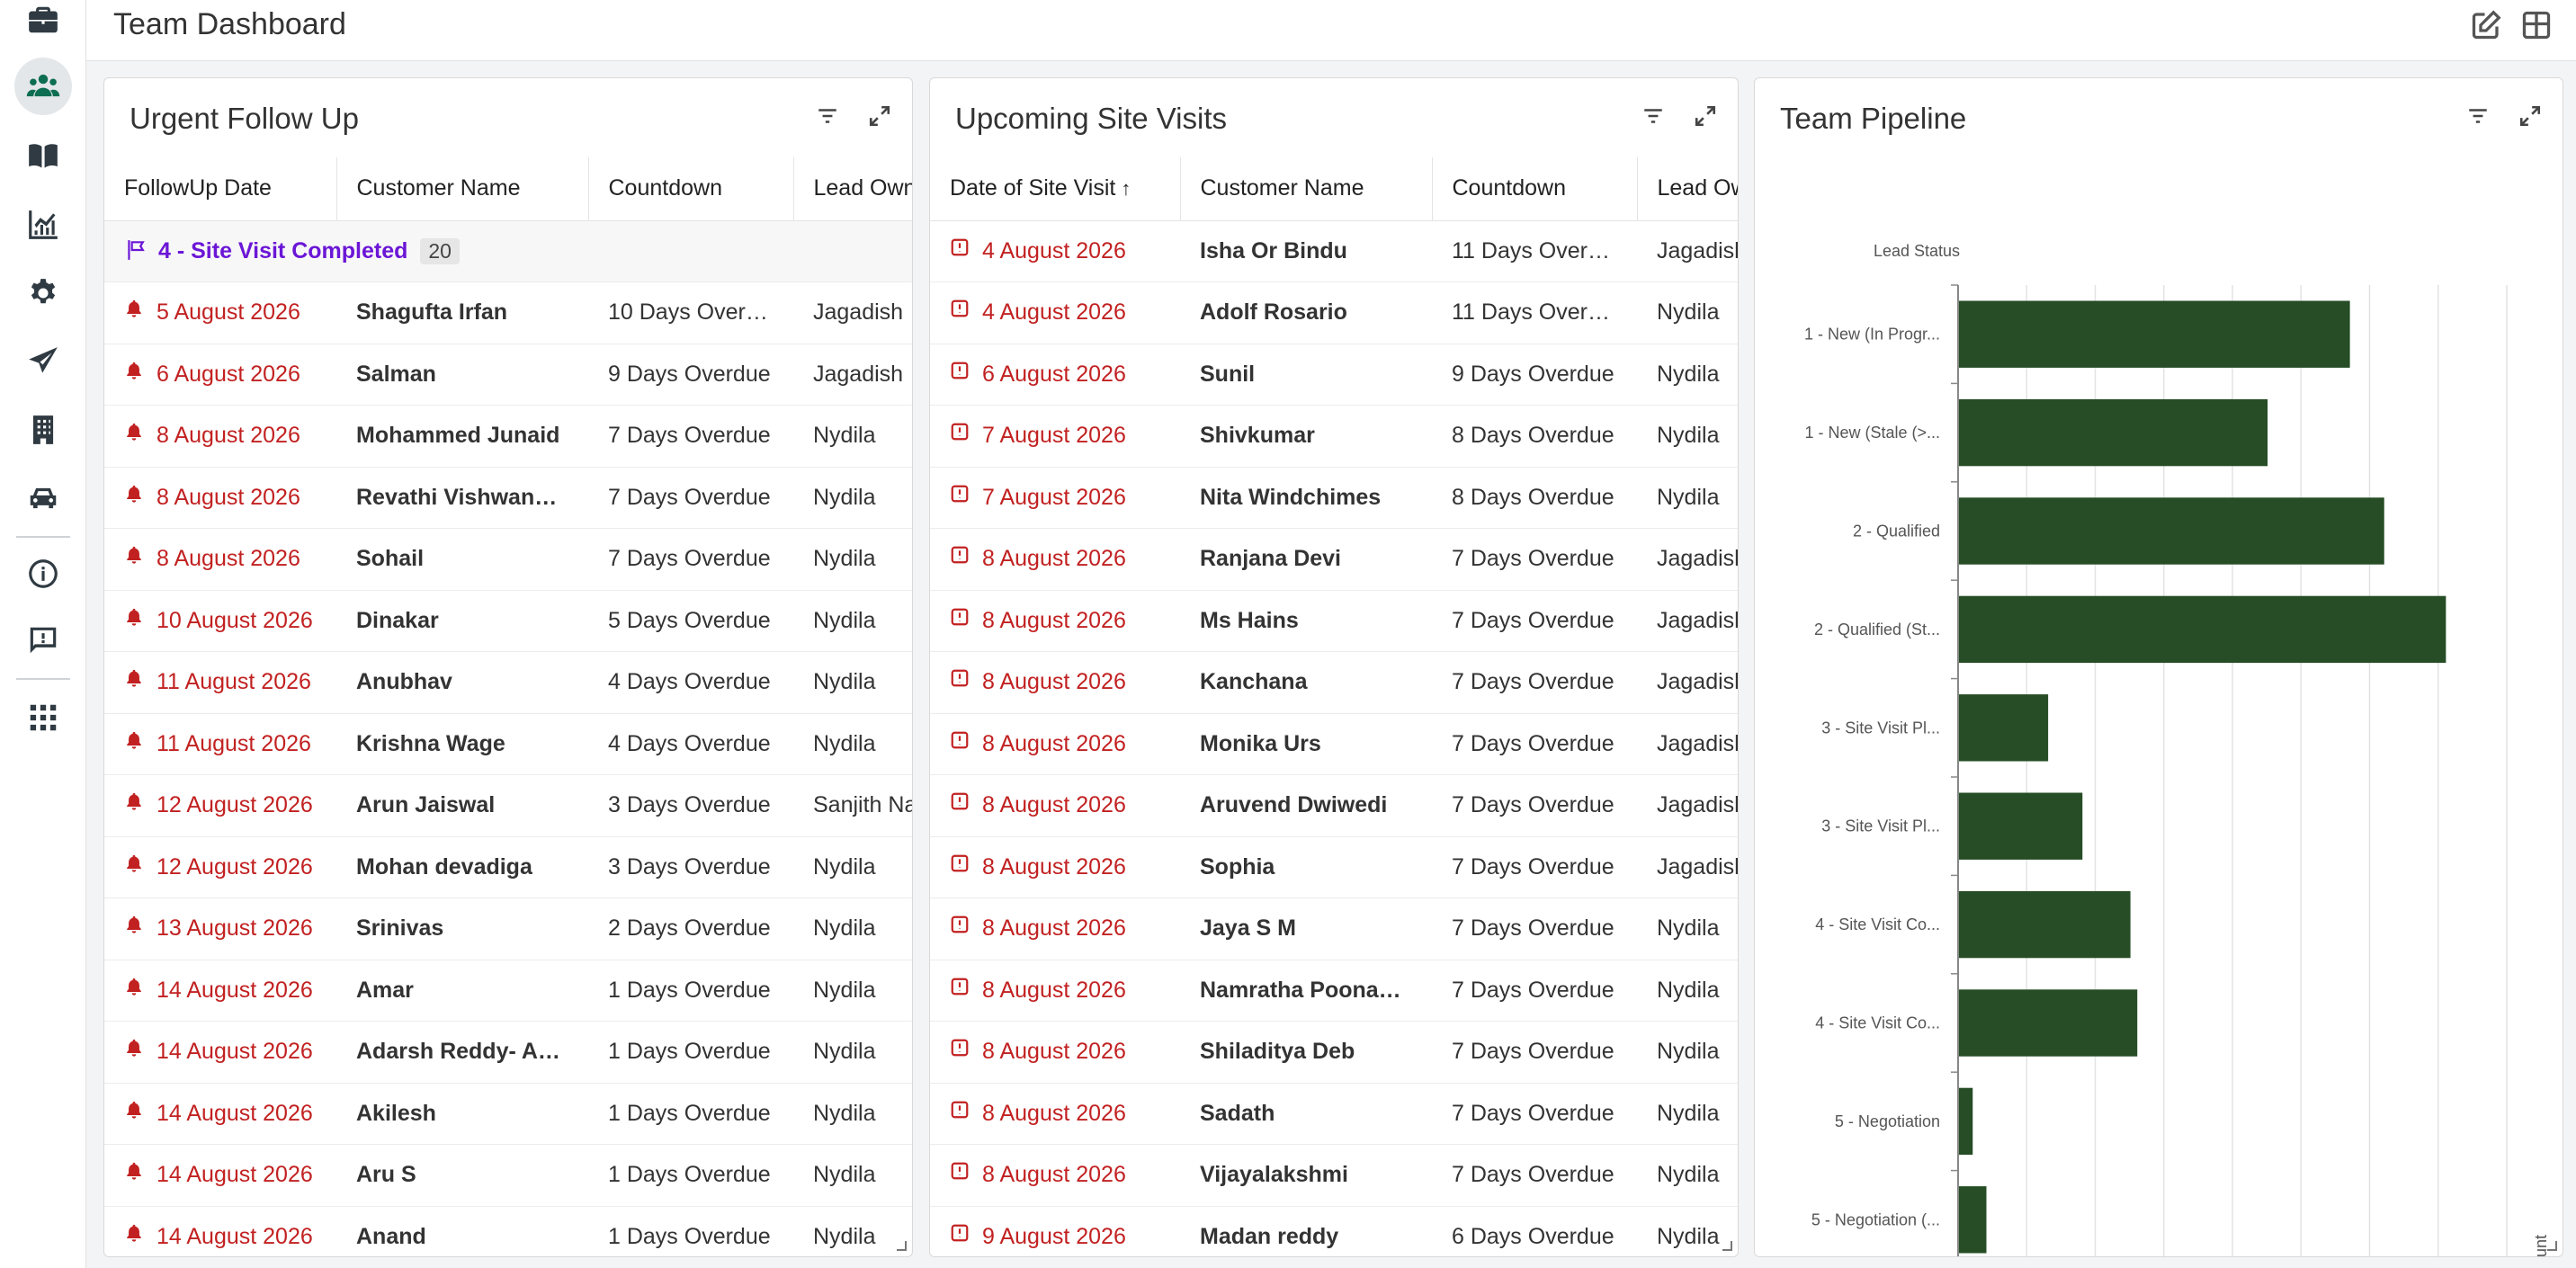  I want to click on table-row: 8 August 2026 Sadath 7 Days Overdue Nydila, so click(1334, 1114).